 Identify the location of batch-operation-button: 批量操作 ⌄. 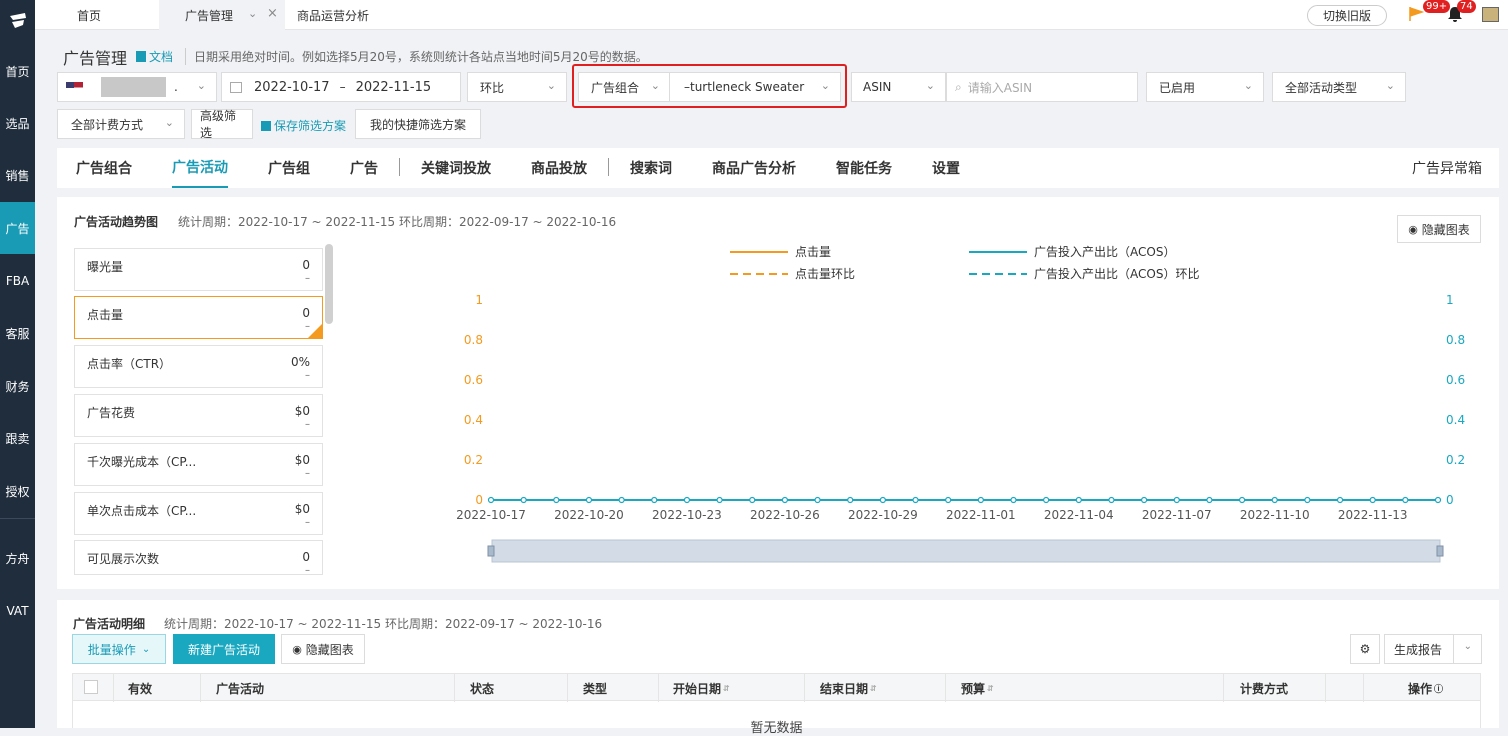
(119, 649).